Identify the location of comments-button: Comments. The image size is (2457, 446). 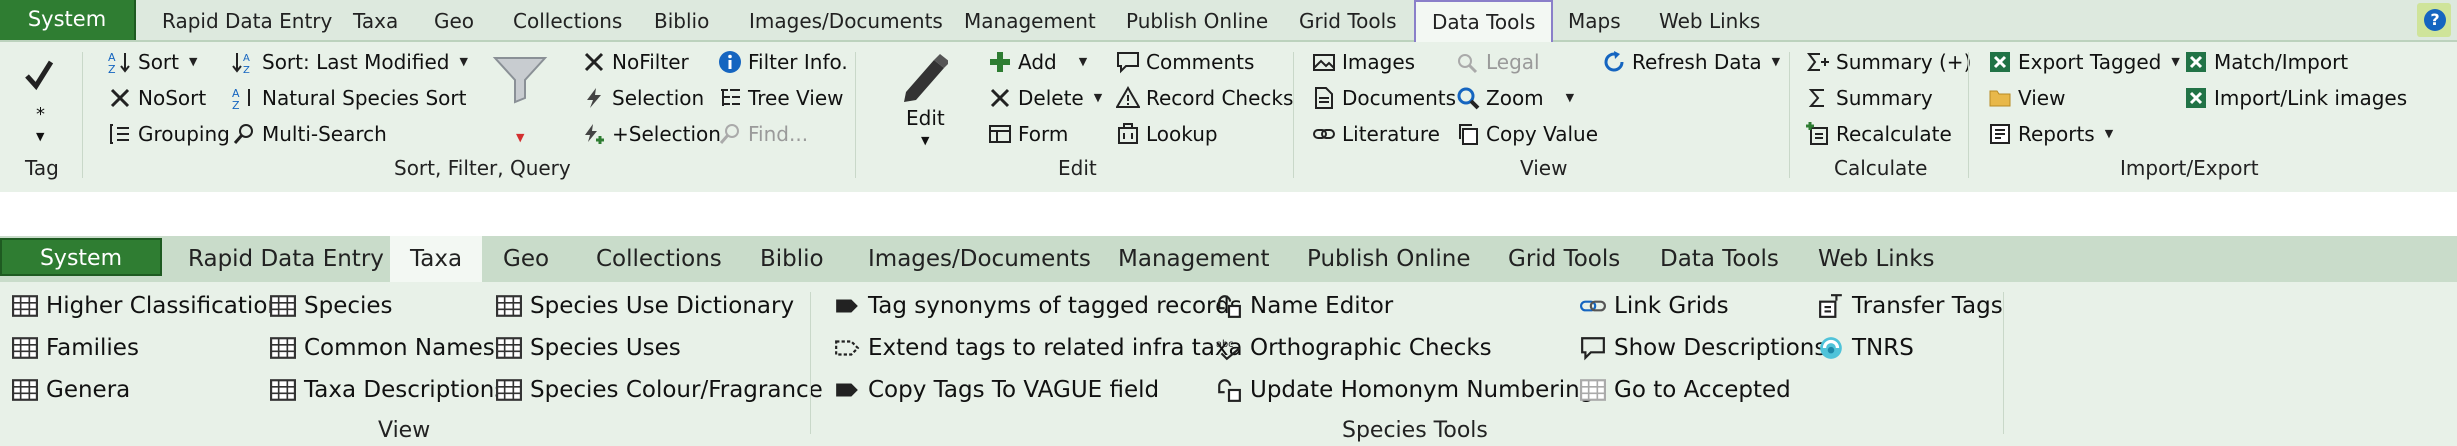
(1185, 62).